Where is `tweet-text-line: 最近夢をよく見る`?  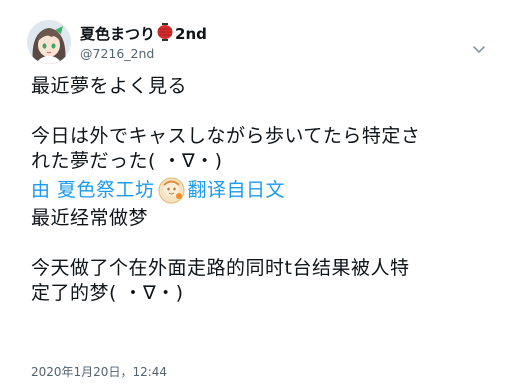 tweet-text-line: 最近夢をよく見る is located at coordinates (109, 86).